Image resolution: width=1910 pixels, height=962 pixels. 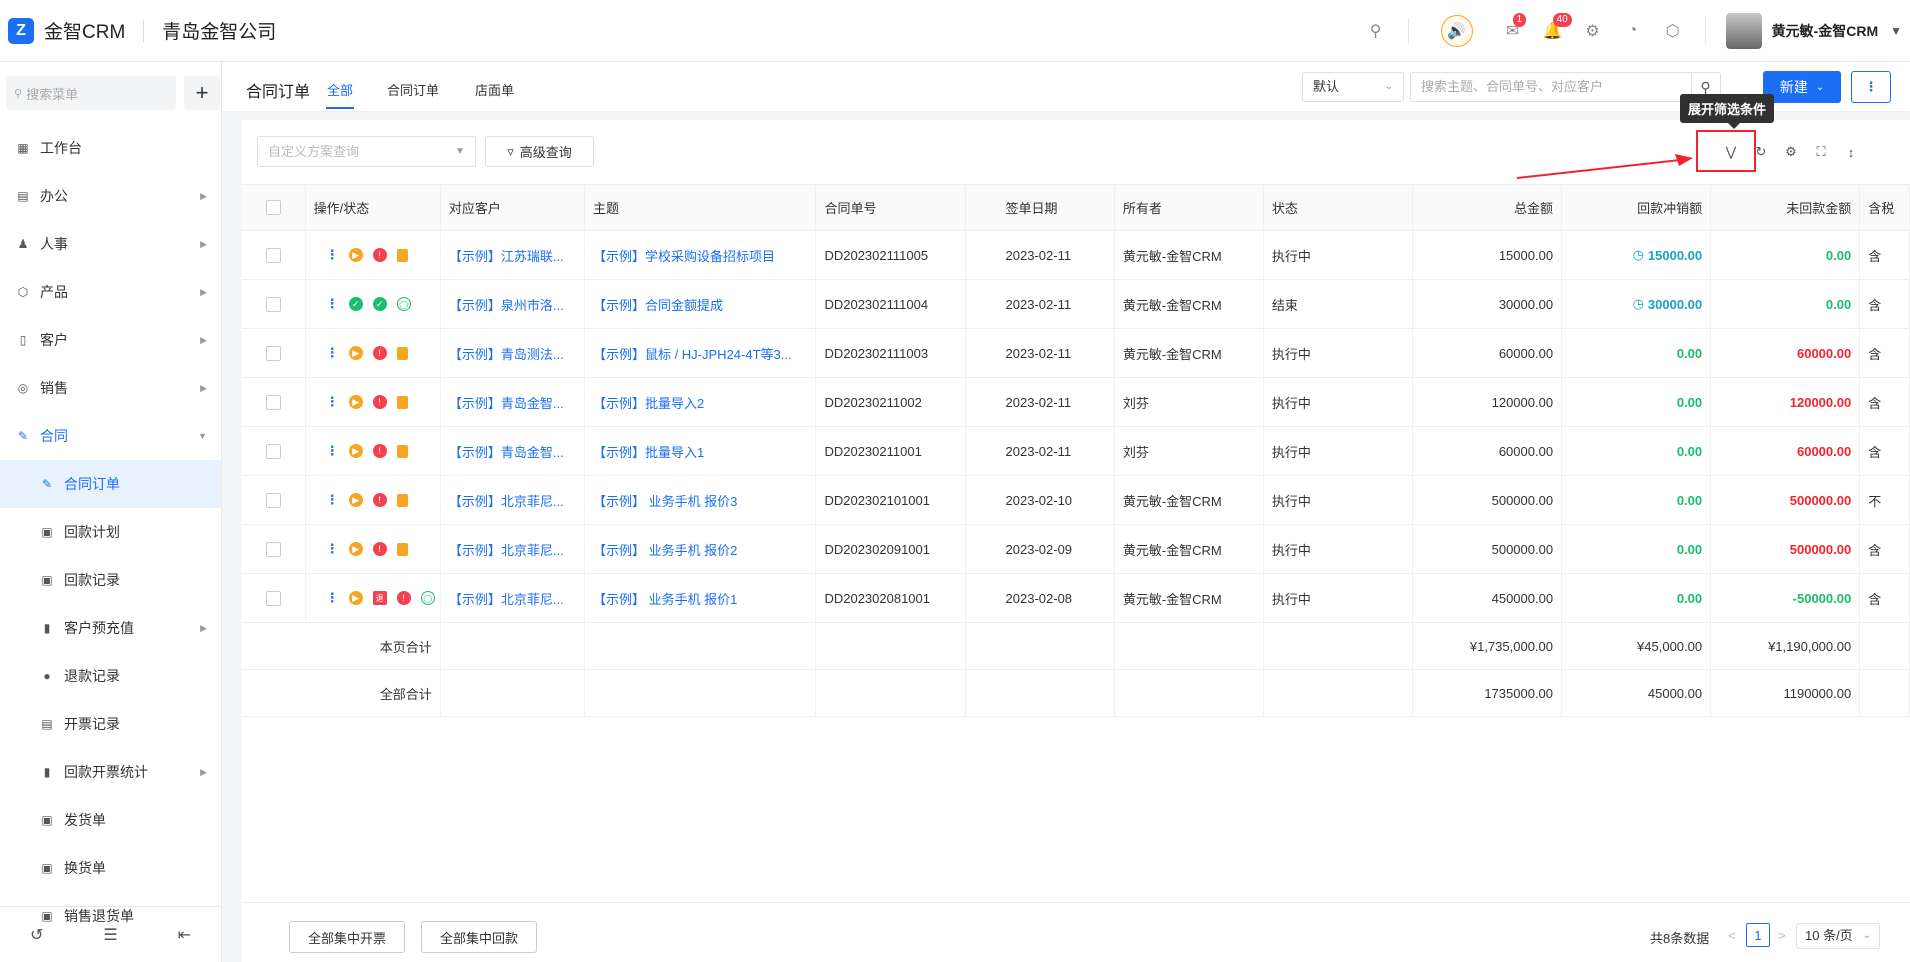 What do you see at coordinates (110, 868) in the screenshot?
I see `sidebar-item-exchange: ▣ 换货单` at bounding box center [110, 868].